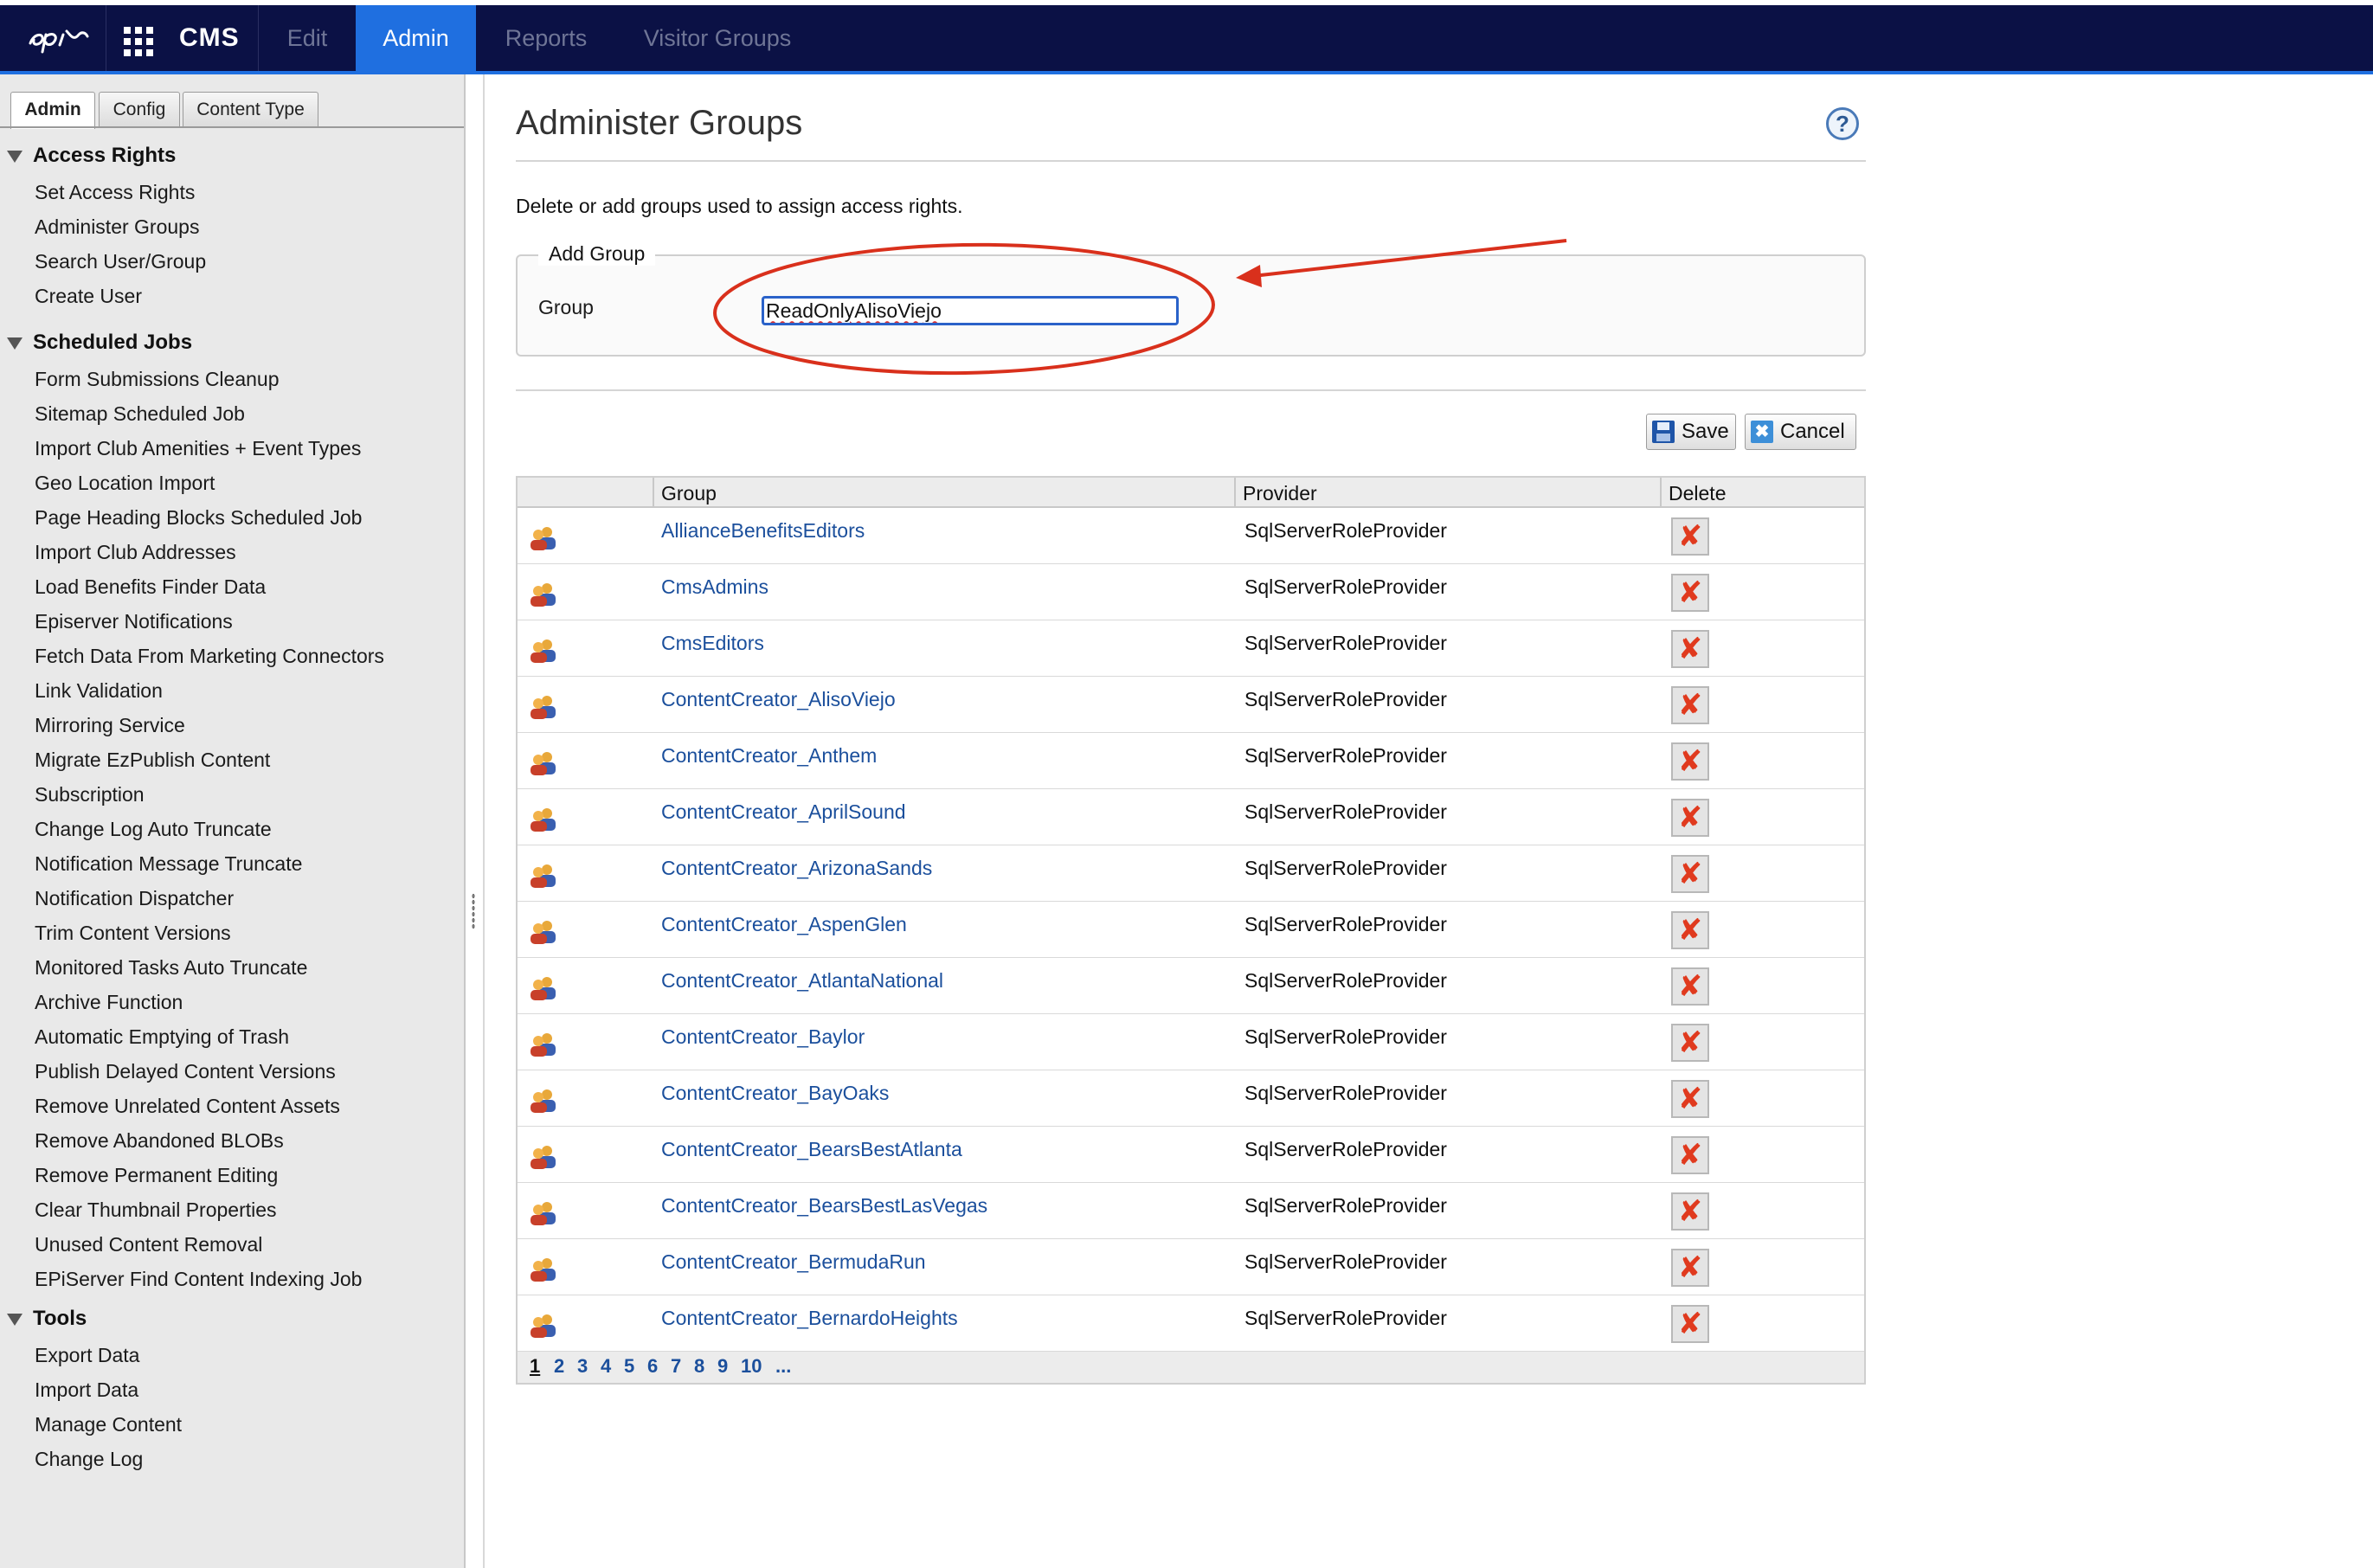 Image resolution: width=2373 pixels, height=1568 pixels. What do you see at coordinates (89, 1459) in the screenshot?
I see `sidebar-item: Change Log` at bounding box center [89, 1459].